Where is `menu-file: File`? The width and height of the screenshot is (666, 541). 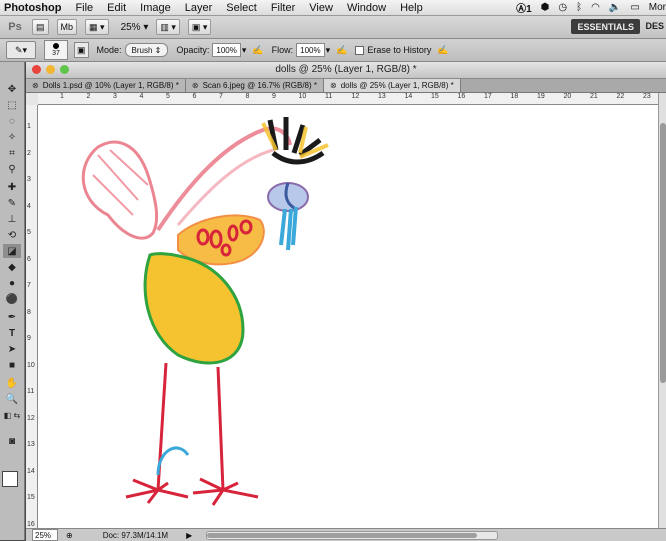
menu-file: File is located at coordinates (84, 8).